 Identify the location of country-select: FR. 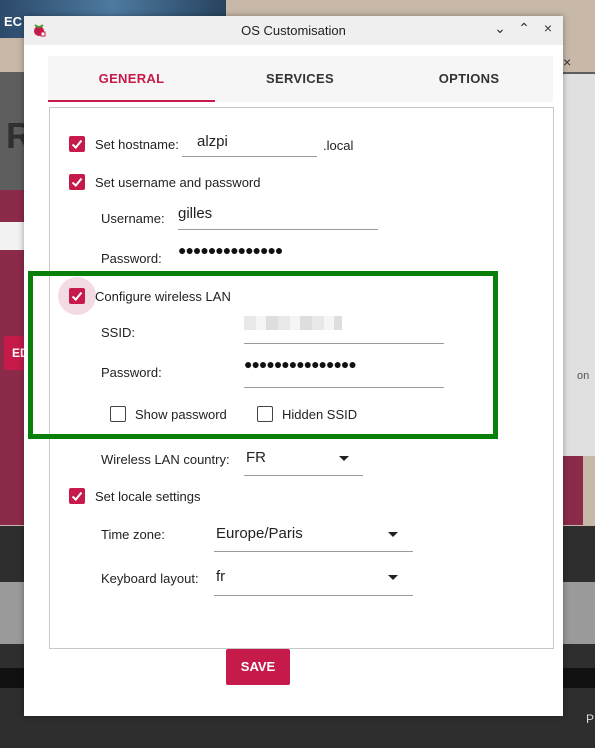
(256, 457).